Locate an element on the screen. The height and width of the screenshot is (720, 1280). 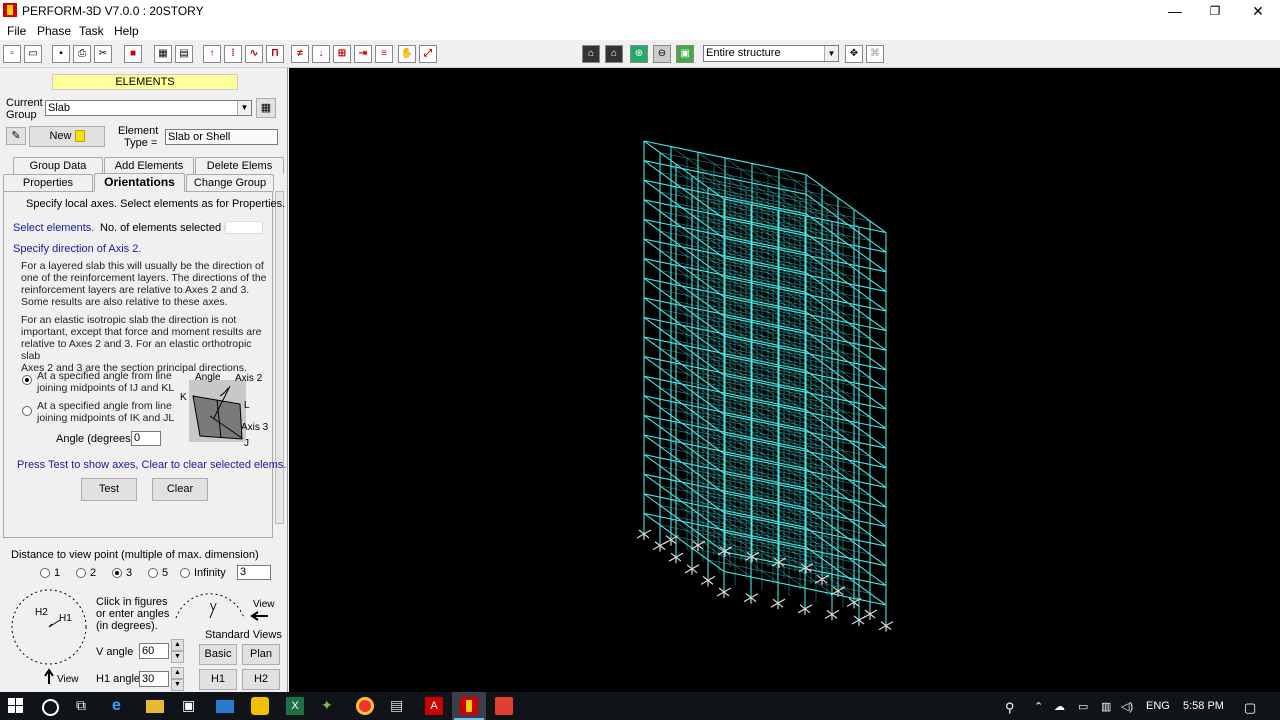
distance-input: 3 is located at coordinates (254, 572).